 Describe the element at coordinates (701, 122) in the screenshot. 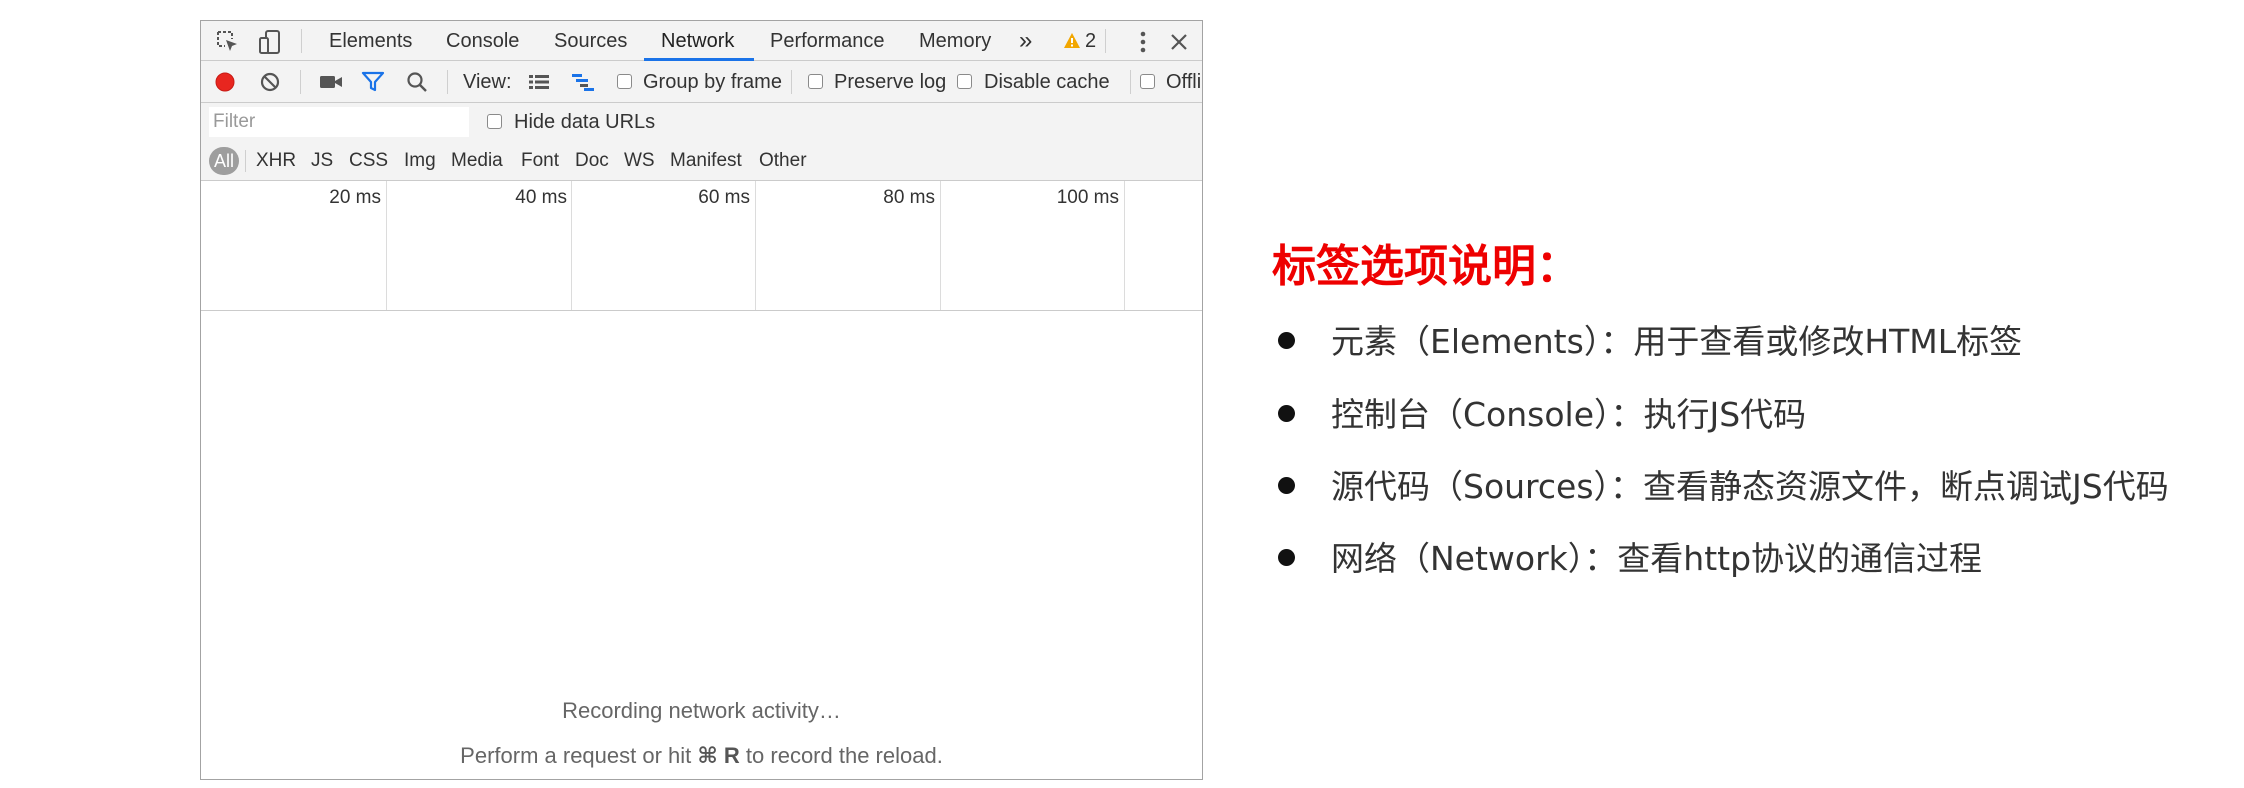

I see `filter-bar: Filter Hide data URLs` at that location.